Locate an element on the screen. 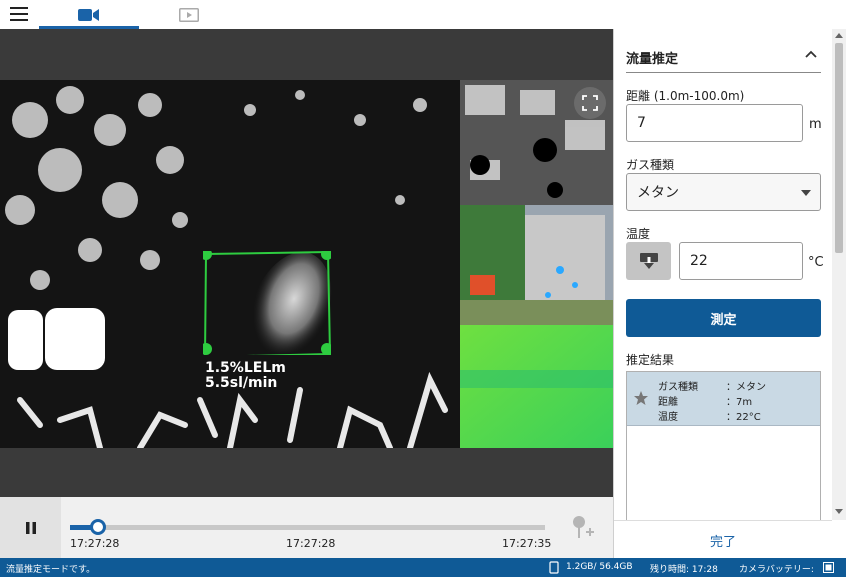 Image resolution: width=846 pixels, height=577 pixels. pause-icon is located at coordinates (30, 527).